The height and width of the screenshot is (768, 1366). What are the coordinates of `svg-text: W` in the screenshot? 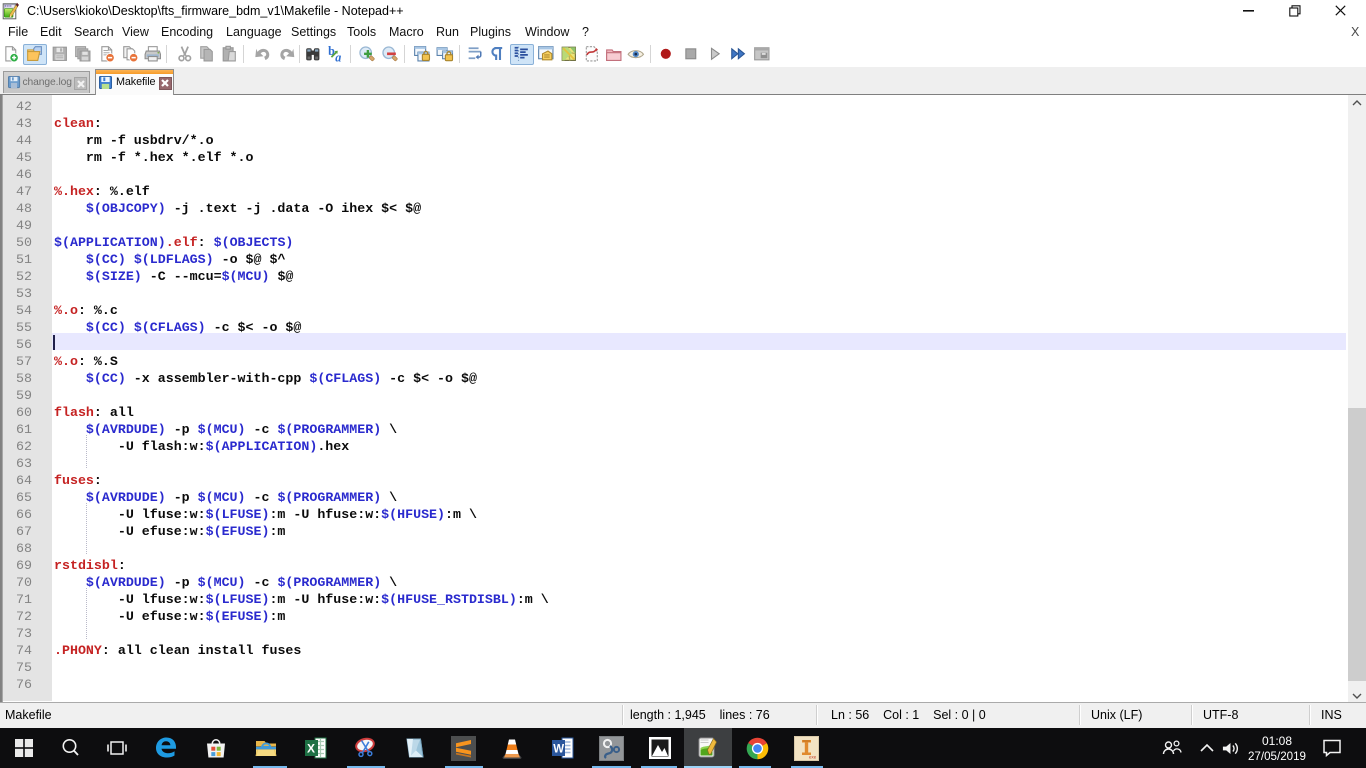 It's located at (558, 750).